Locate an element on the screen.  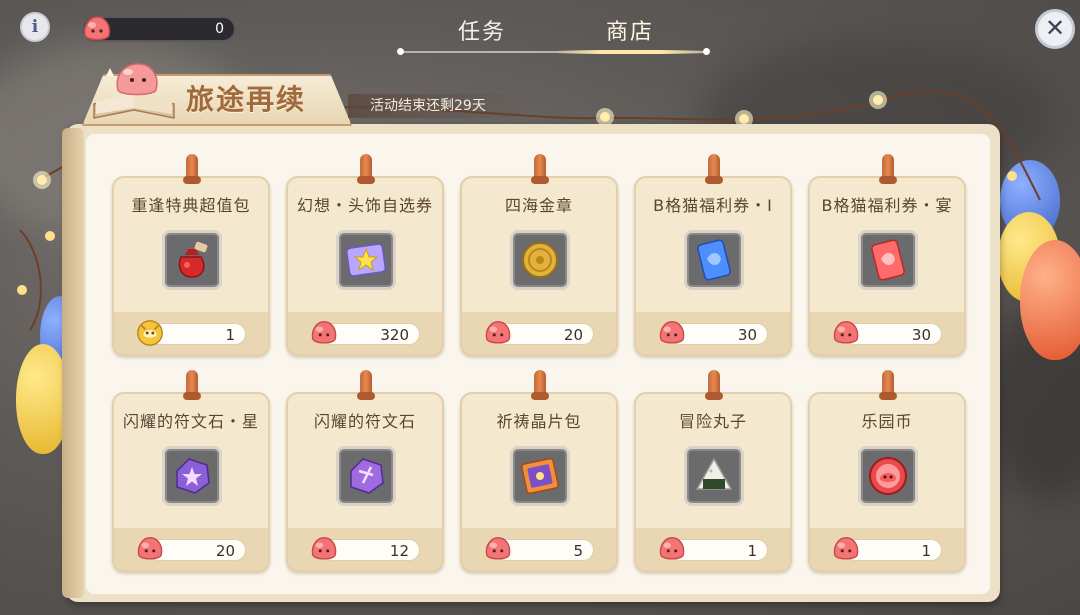
banner-title: 旅途再续 is located at coordinates (246, 99).